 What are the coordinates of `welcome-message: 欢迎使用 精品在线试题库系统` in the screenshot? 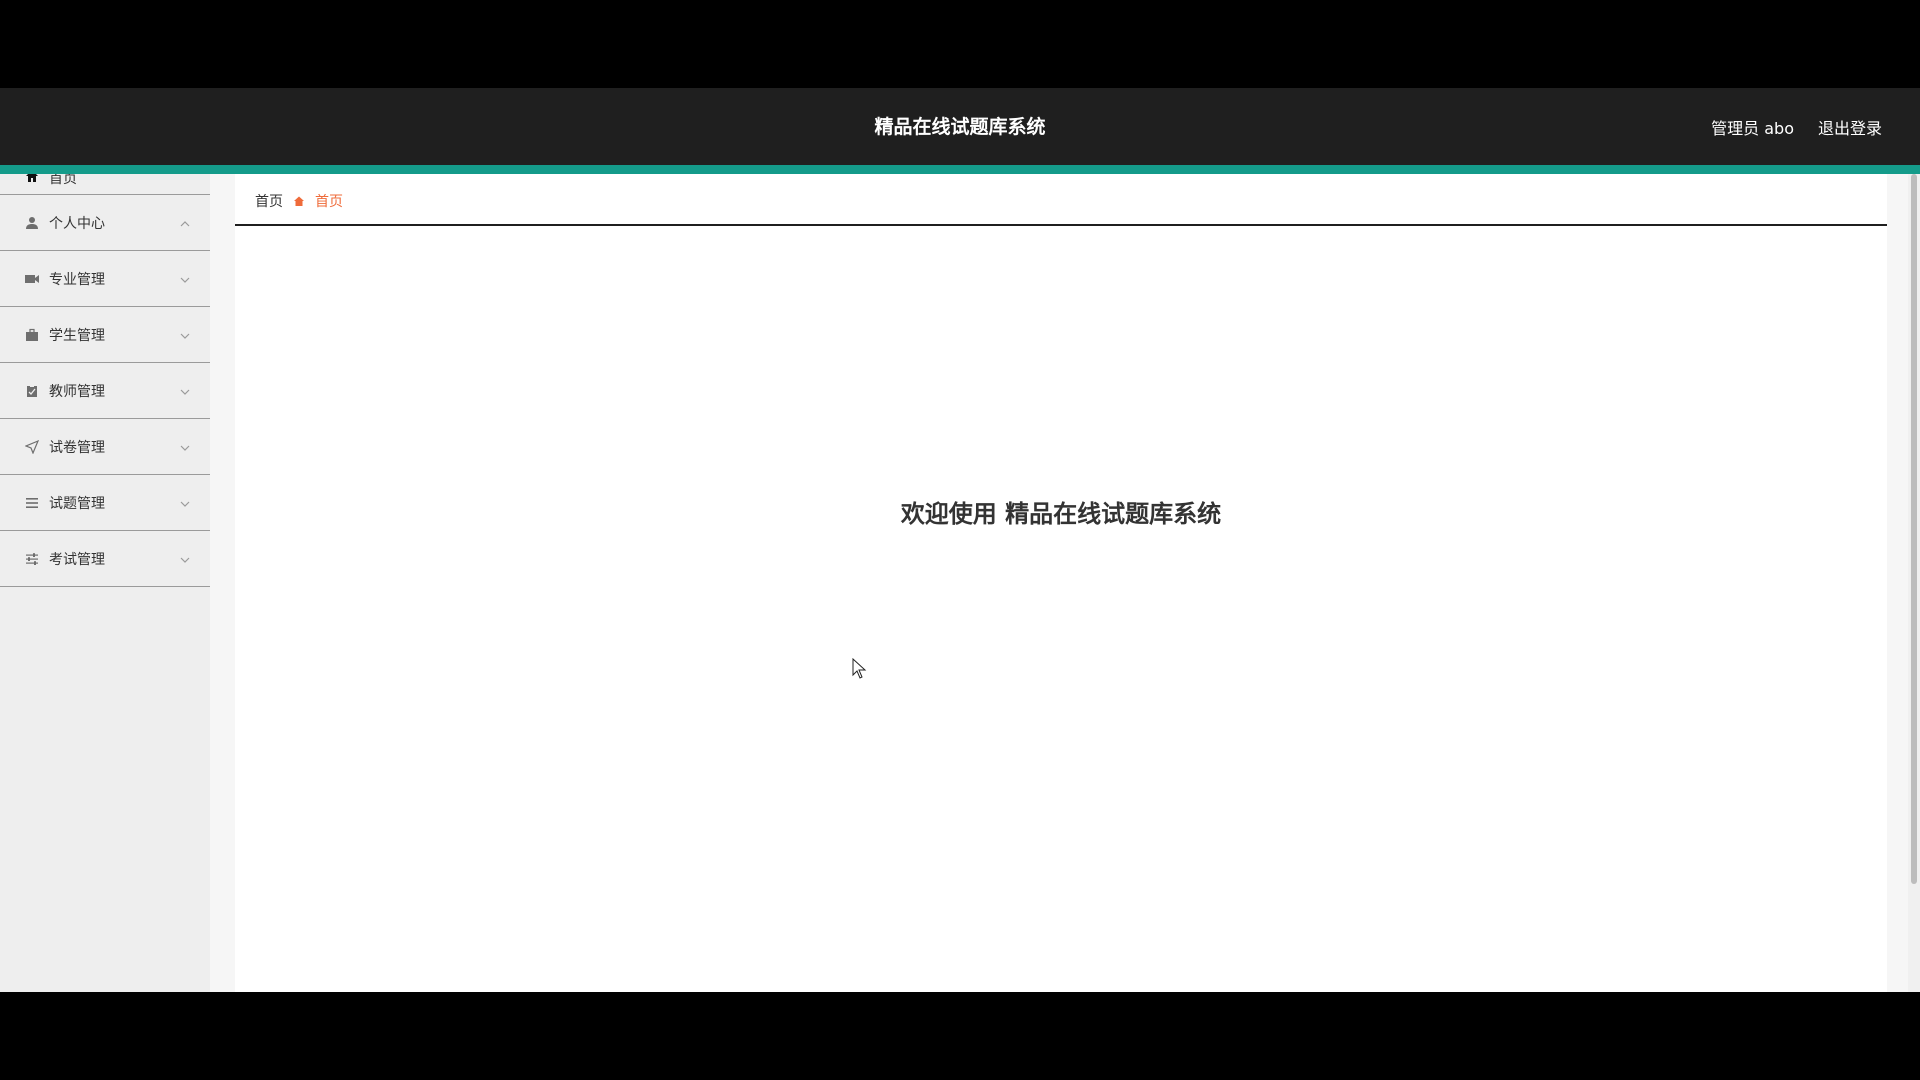 It's located at (1061, 514).